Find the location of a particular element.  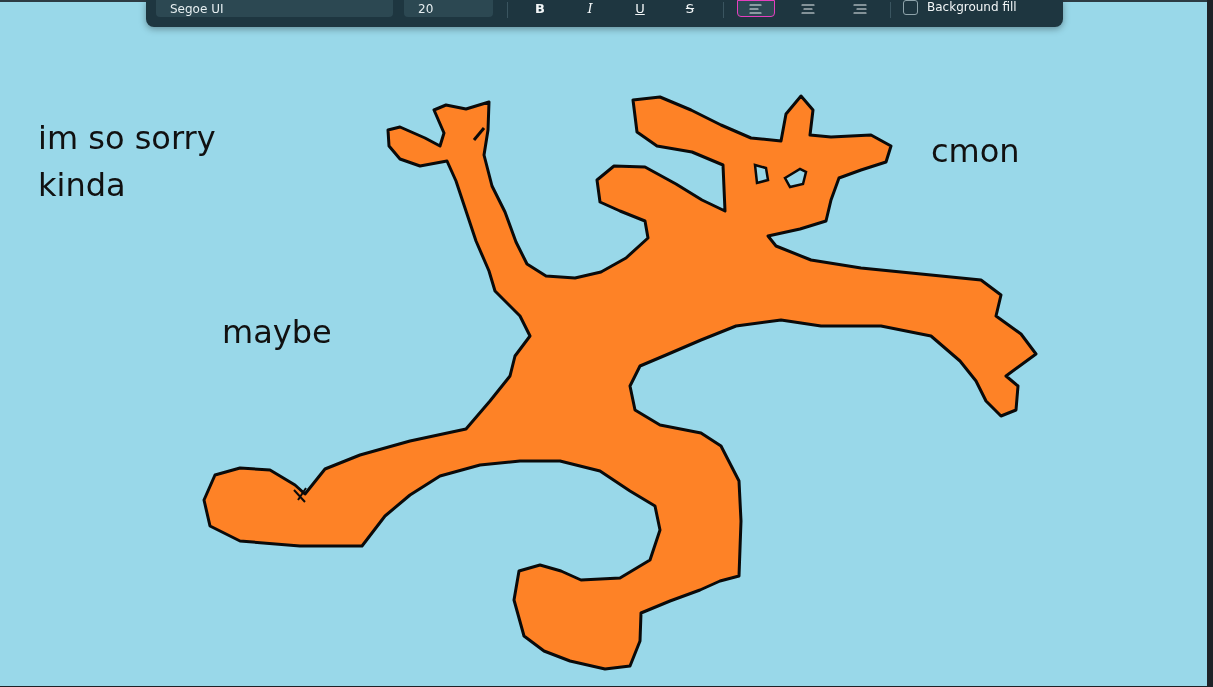

align-center-icon is located at coordinates (808, 8).